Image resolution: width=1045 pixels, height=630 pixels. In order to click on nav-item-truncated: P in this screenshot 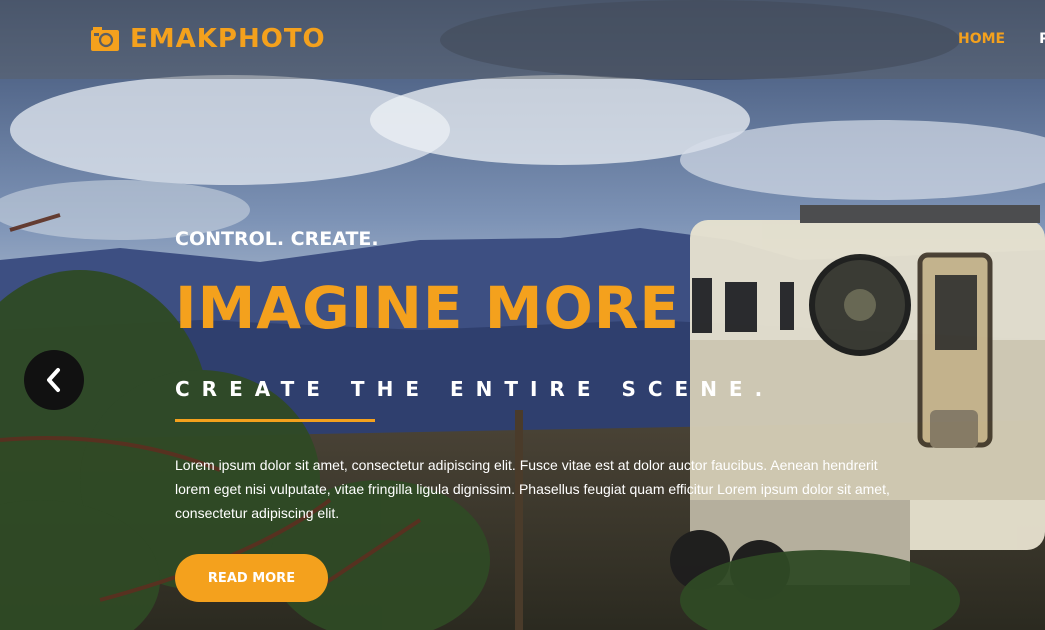, I will do `click(1042, 39)`.